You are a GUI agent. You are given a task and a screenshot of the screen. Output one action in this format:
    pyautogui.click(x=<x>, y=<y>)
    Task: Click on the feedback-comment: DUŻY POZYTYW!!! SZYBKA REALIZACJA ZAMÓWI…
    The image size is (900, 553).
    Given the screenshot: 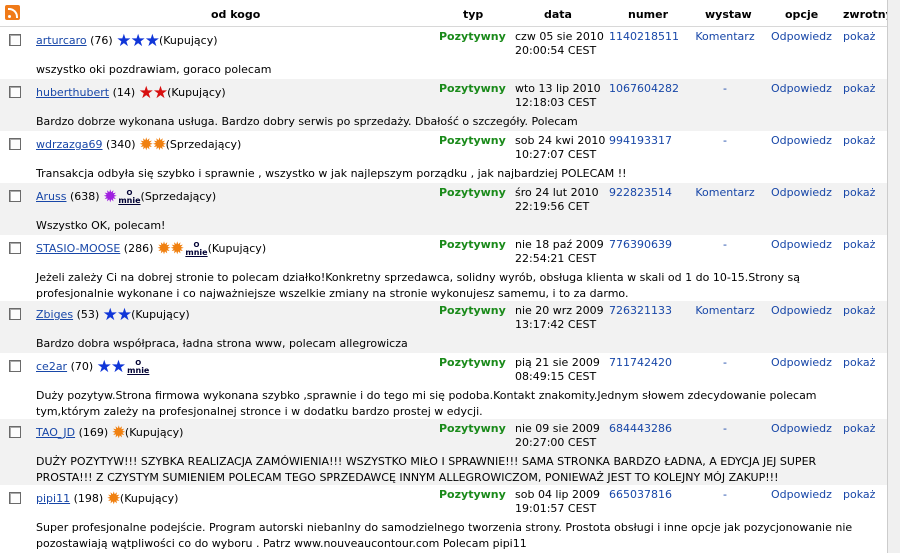 What is the action you would take?
    pyautogui.click(x=426, y=469)
    